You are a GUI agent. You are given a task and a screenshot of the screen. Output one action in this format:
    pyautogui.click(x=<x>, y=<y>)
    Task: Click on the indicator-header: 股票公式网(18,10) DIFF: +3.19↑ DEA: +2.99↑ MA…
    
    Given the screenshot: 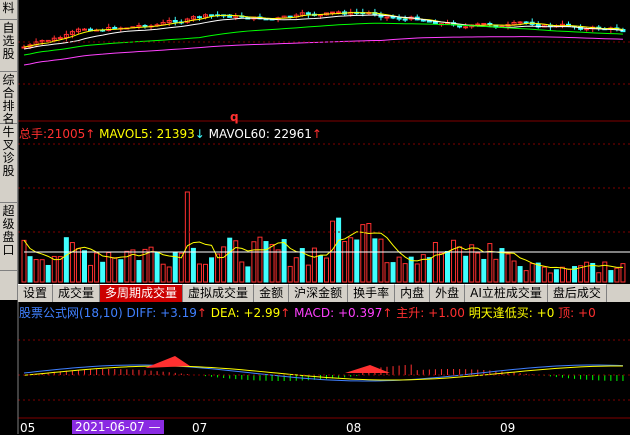 What is the action you would take?
    pyautogui.click(x=307, y=312)
    